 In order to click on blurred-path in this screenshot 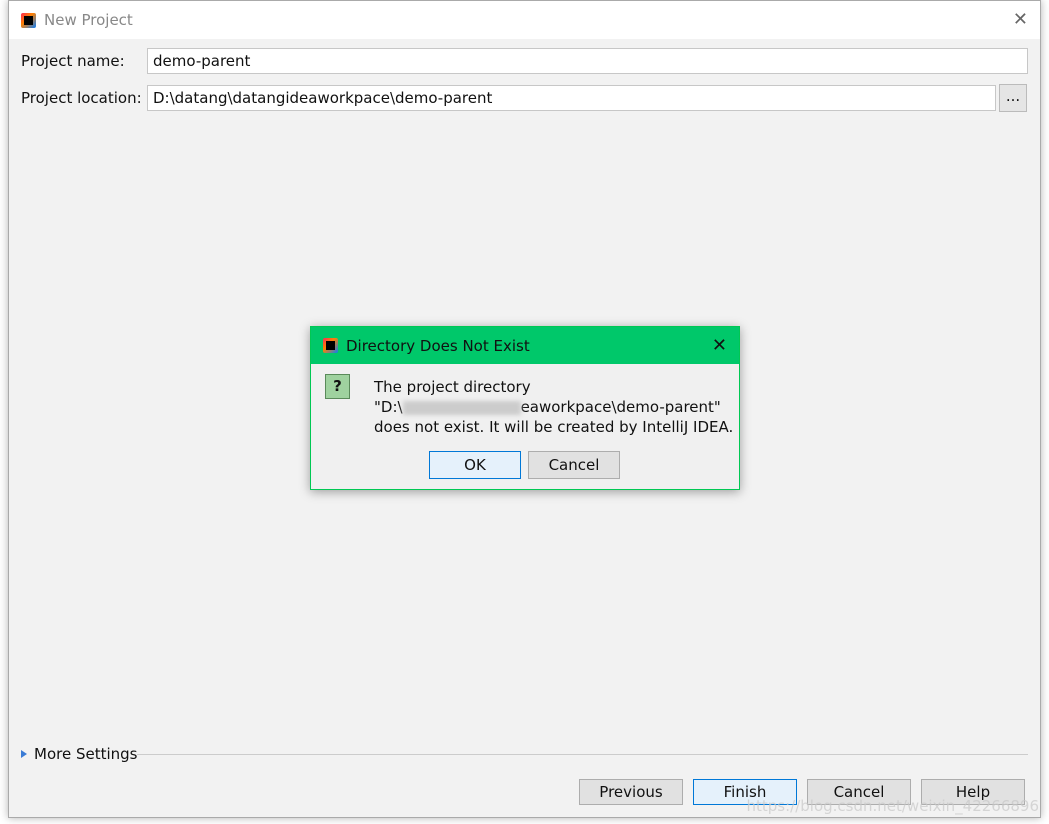, I will do `click(461, 407)`.